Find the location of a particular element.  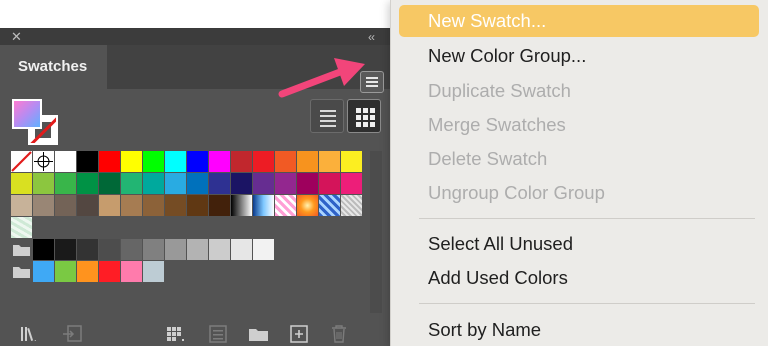

delete-swatch-icon is located at coordinates (340, 335).